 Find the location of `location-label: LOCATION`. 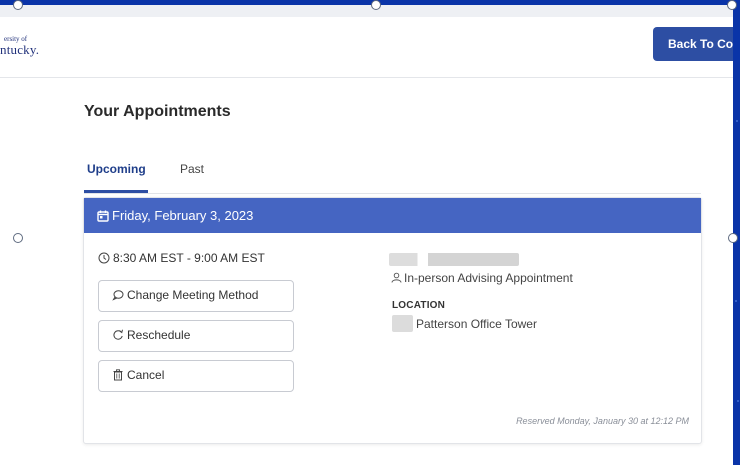

location-label: LOCATION is located at coordinates (419, 305).